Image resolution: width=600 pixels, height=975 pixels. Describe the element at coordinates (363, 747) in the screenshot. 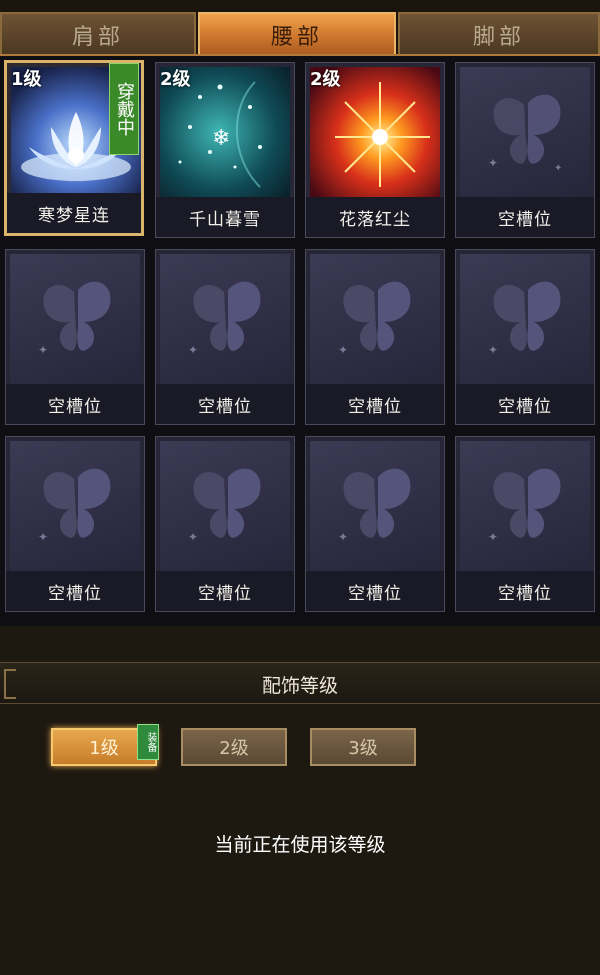

I see `level-3-button: 3级` at that location.